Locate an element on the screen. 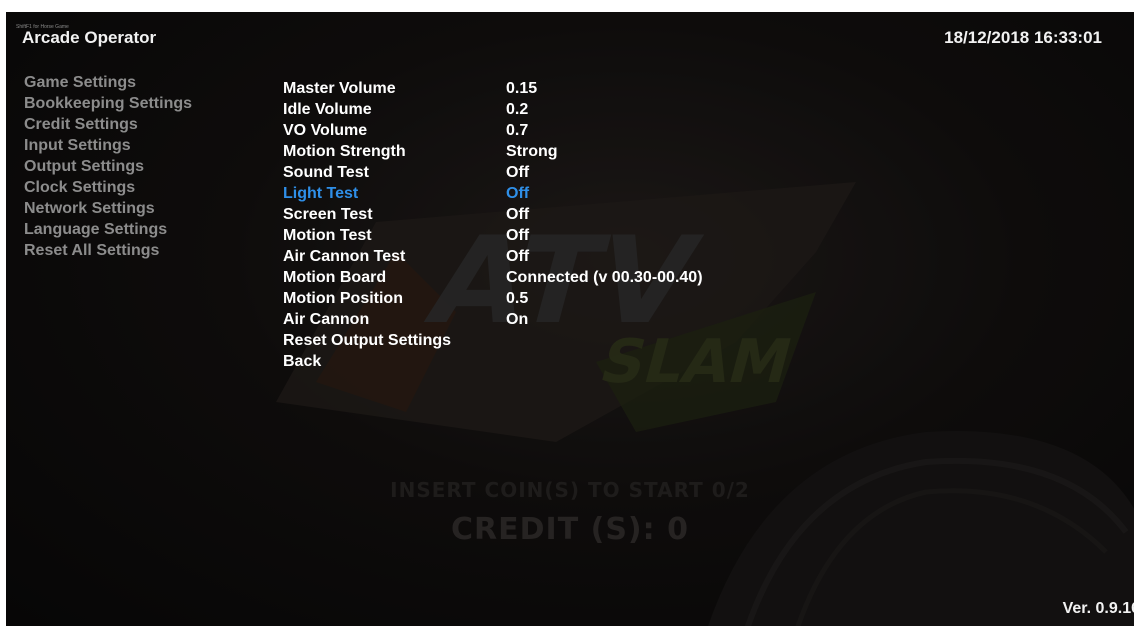  setting-air-cannon-test: Air Cannon Test Off is located at coordinates (493, 256).